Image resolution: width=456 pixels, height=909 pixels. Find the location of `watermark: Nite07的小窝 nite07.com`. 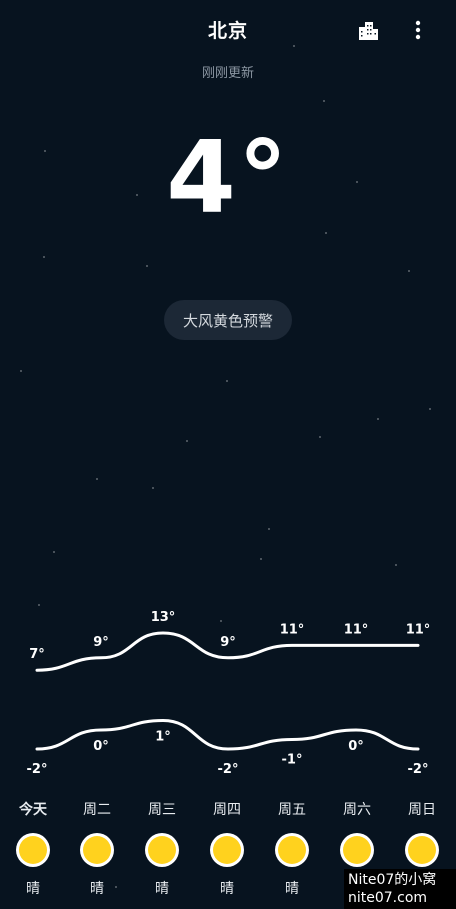

watermark: Nite07的小窝 nite07.com is located at coordinates (400, 889).